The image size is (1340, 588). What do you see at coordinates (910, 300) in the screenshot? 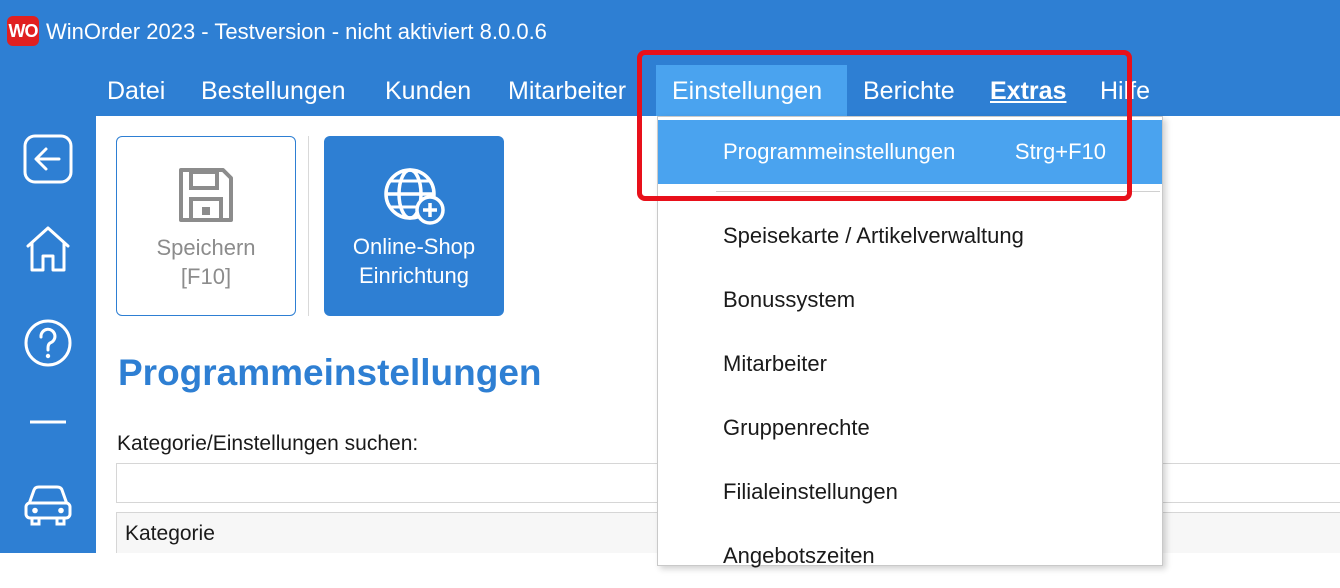
I see `menu-item-bonussystem: Bonussystem` at bounding box center [910, 300].